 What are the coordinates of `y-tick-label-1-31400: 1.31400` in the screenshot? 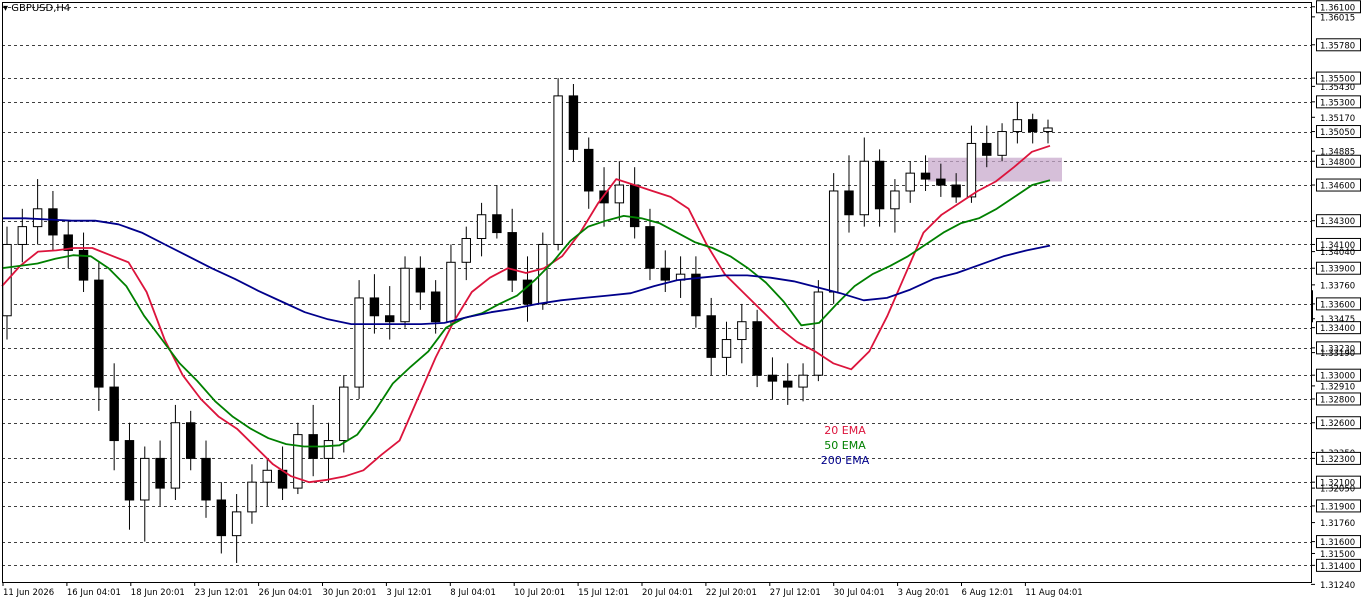 It's located at (1337, 567).